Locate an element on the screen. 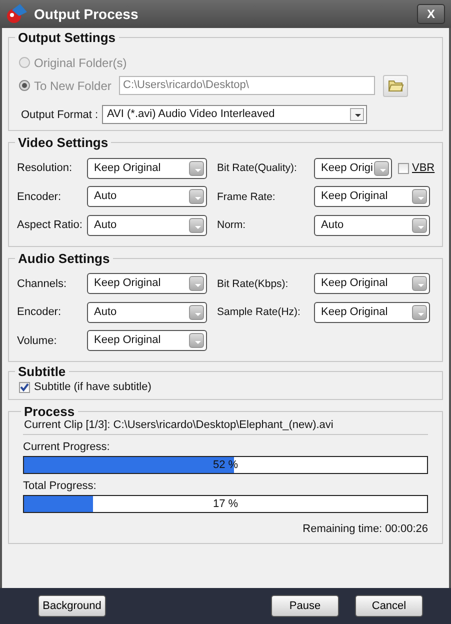  field-label: Norm: is located at coordinates (232, 225).